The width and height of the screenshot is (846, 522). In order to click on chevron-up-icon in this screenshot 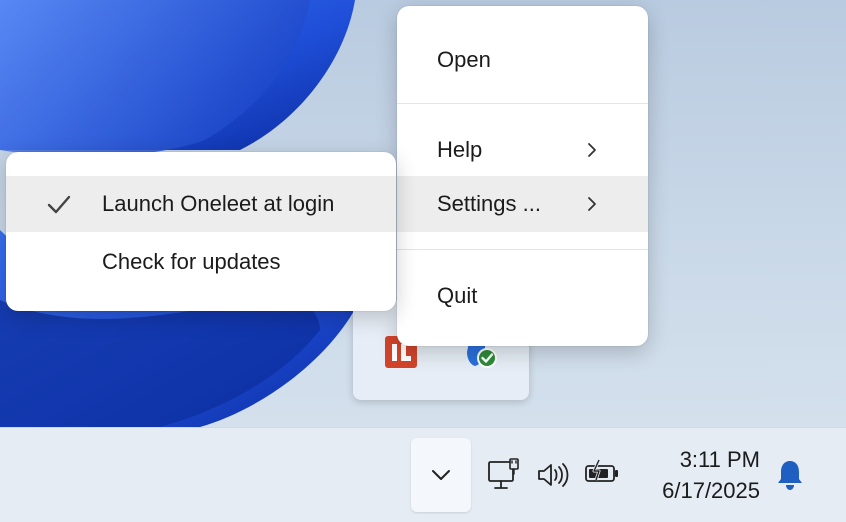, I will do `click(441, 475)`.